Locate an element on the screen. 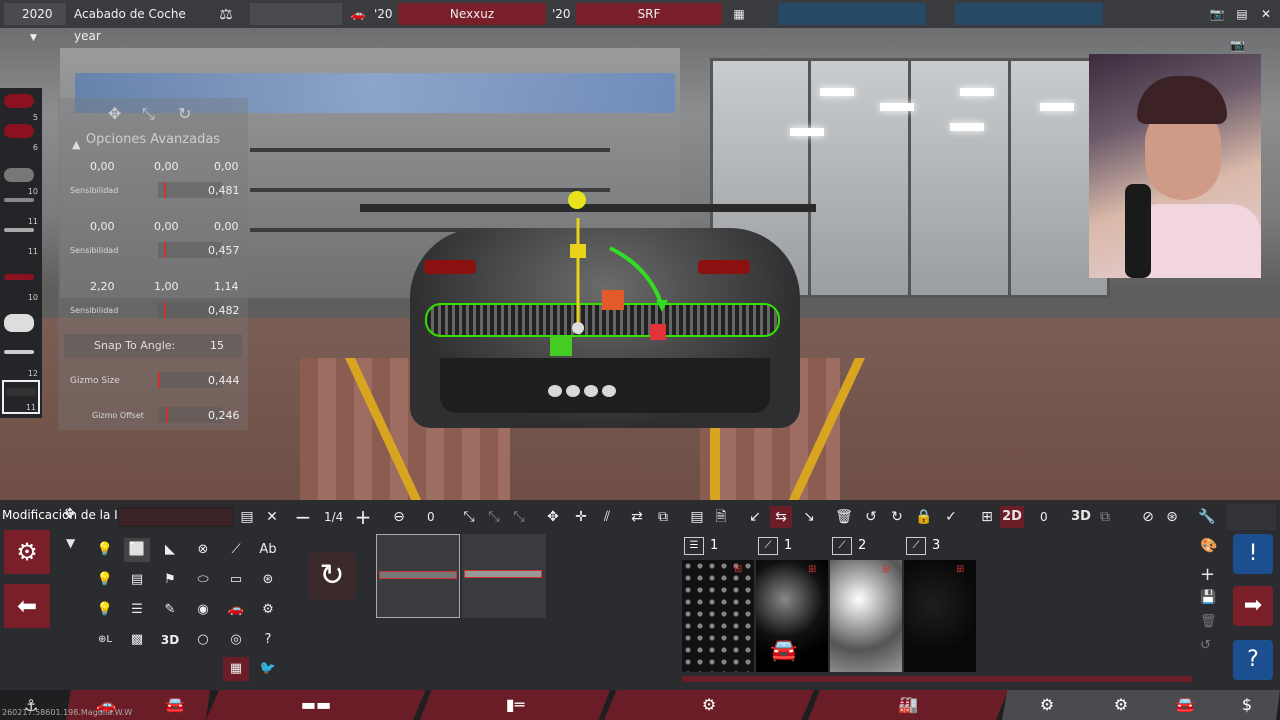 The height and width of the screenshot is (720, 1280). close-icon: ✕ is located at coordinates (1266, 14).